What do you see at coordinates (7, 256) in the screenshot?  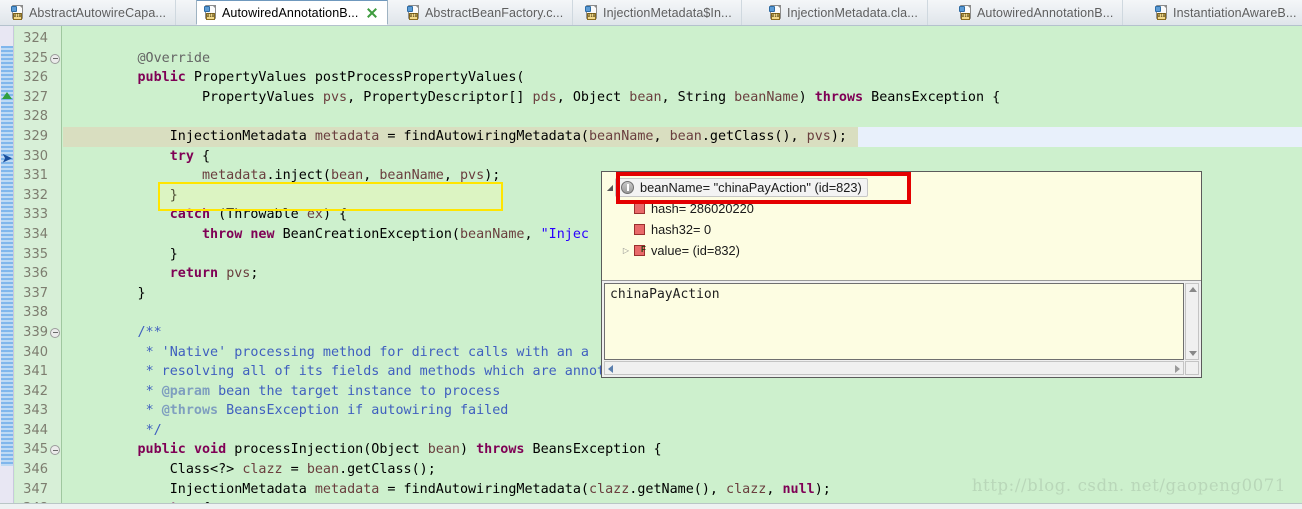 I see `occurrence-marks` at bounding box center [7, 256].